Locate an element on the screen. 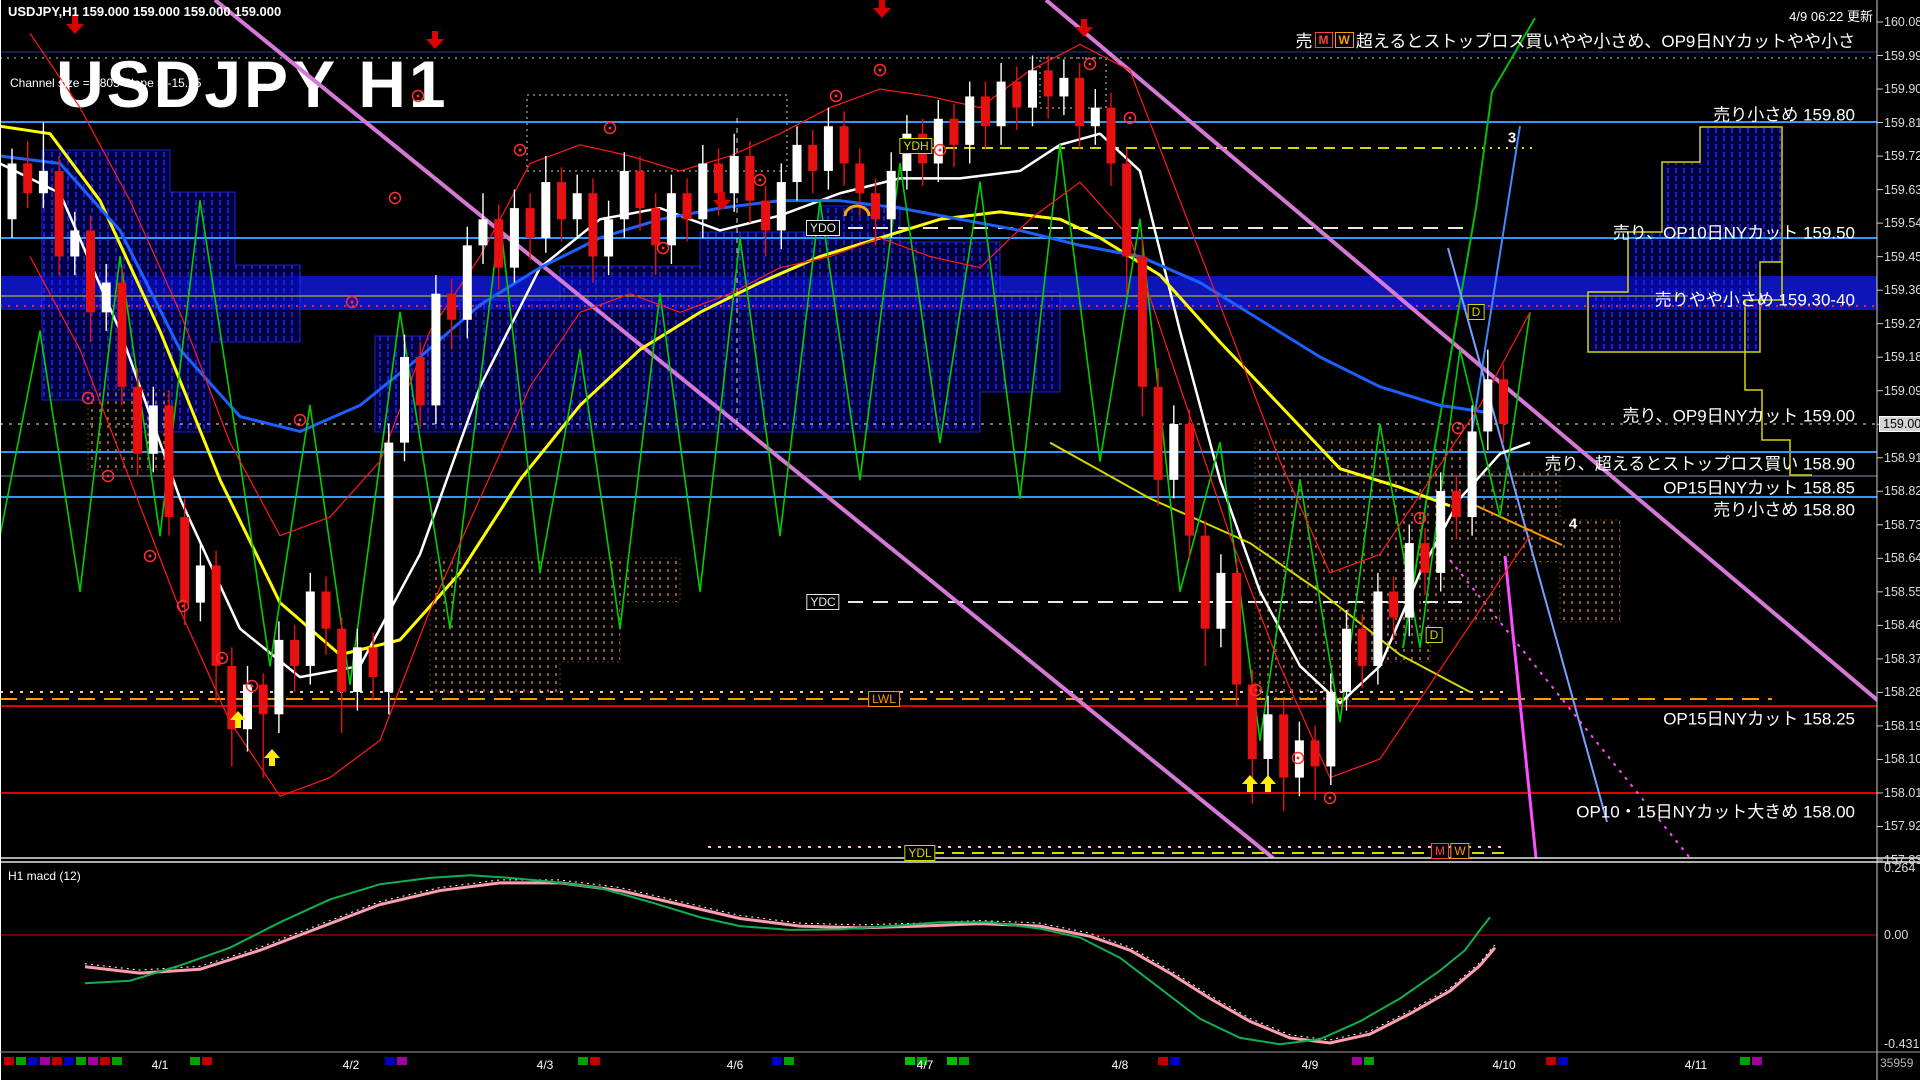 This screenshot has width=1920, height=1080. price-tick-label: 159.810 is located at coordinates (1902, 122).